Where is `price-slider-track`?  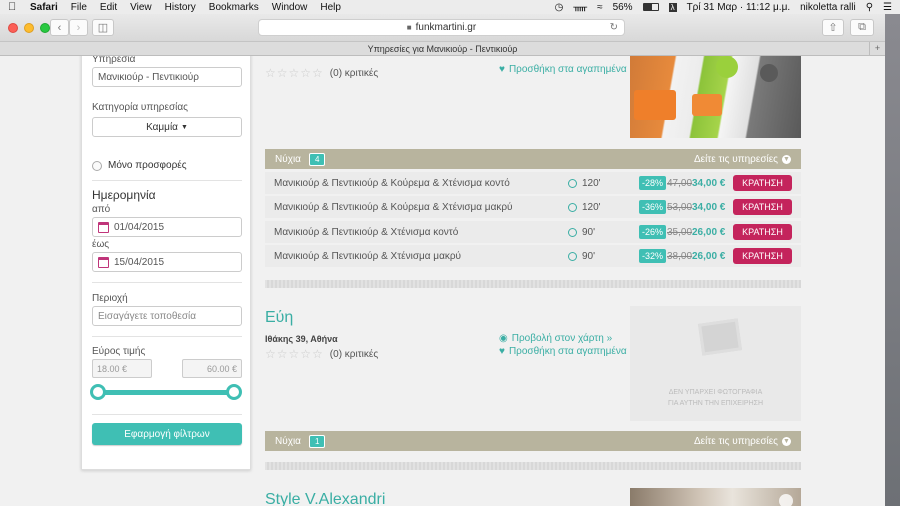 price-slider-track is located at coordinates (167, 392).